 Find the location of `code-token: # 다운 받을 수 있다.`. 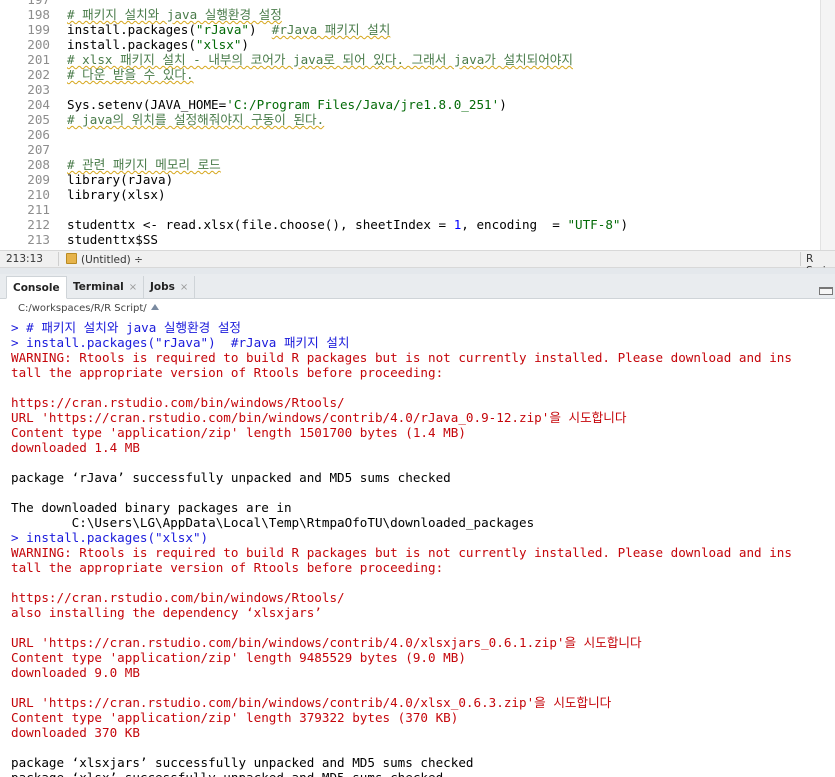

code-token: # 다운 받을 수 있다. is located at coordinates (130, 74).